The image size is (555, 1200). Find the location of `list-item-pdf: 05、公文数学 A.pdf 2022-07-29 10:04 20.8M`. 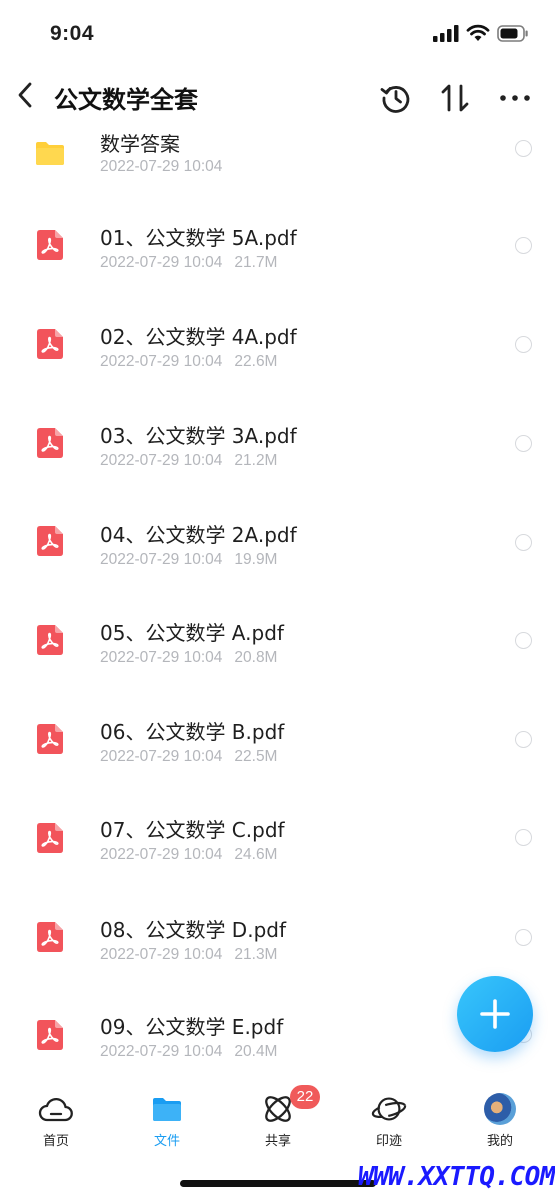

list-item-pdf: 05、公文数学 A.pdf 2022-07-29 10:04 20.8M is located at coordinates (277, 645).